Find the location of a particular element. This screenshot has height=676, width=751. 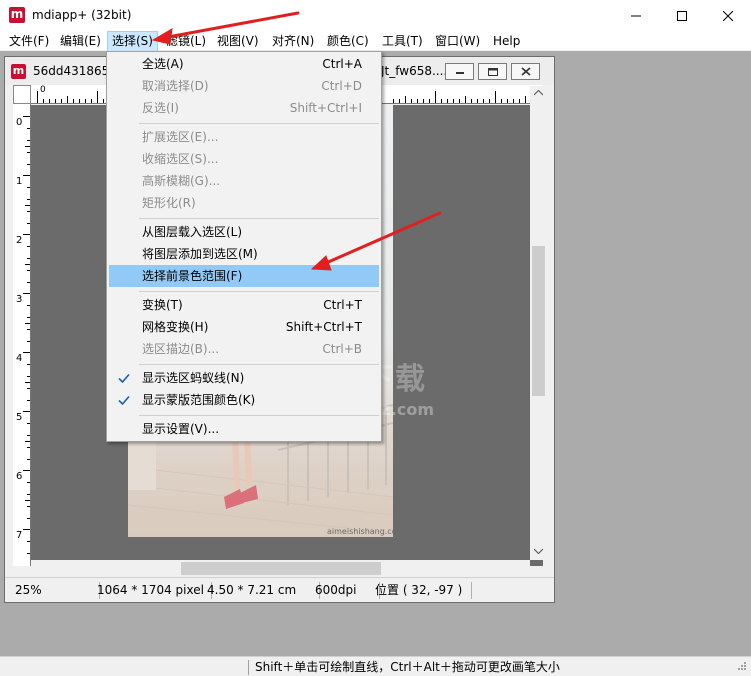

status-hint: Shift＋单击可绘制直线，Ctrl＋Alt＋拖动可更改画笔大小 is located at coordinates (407, 667).